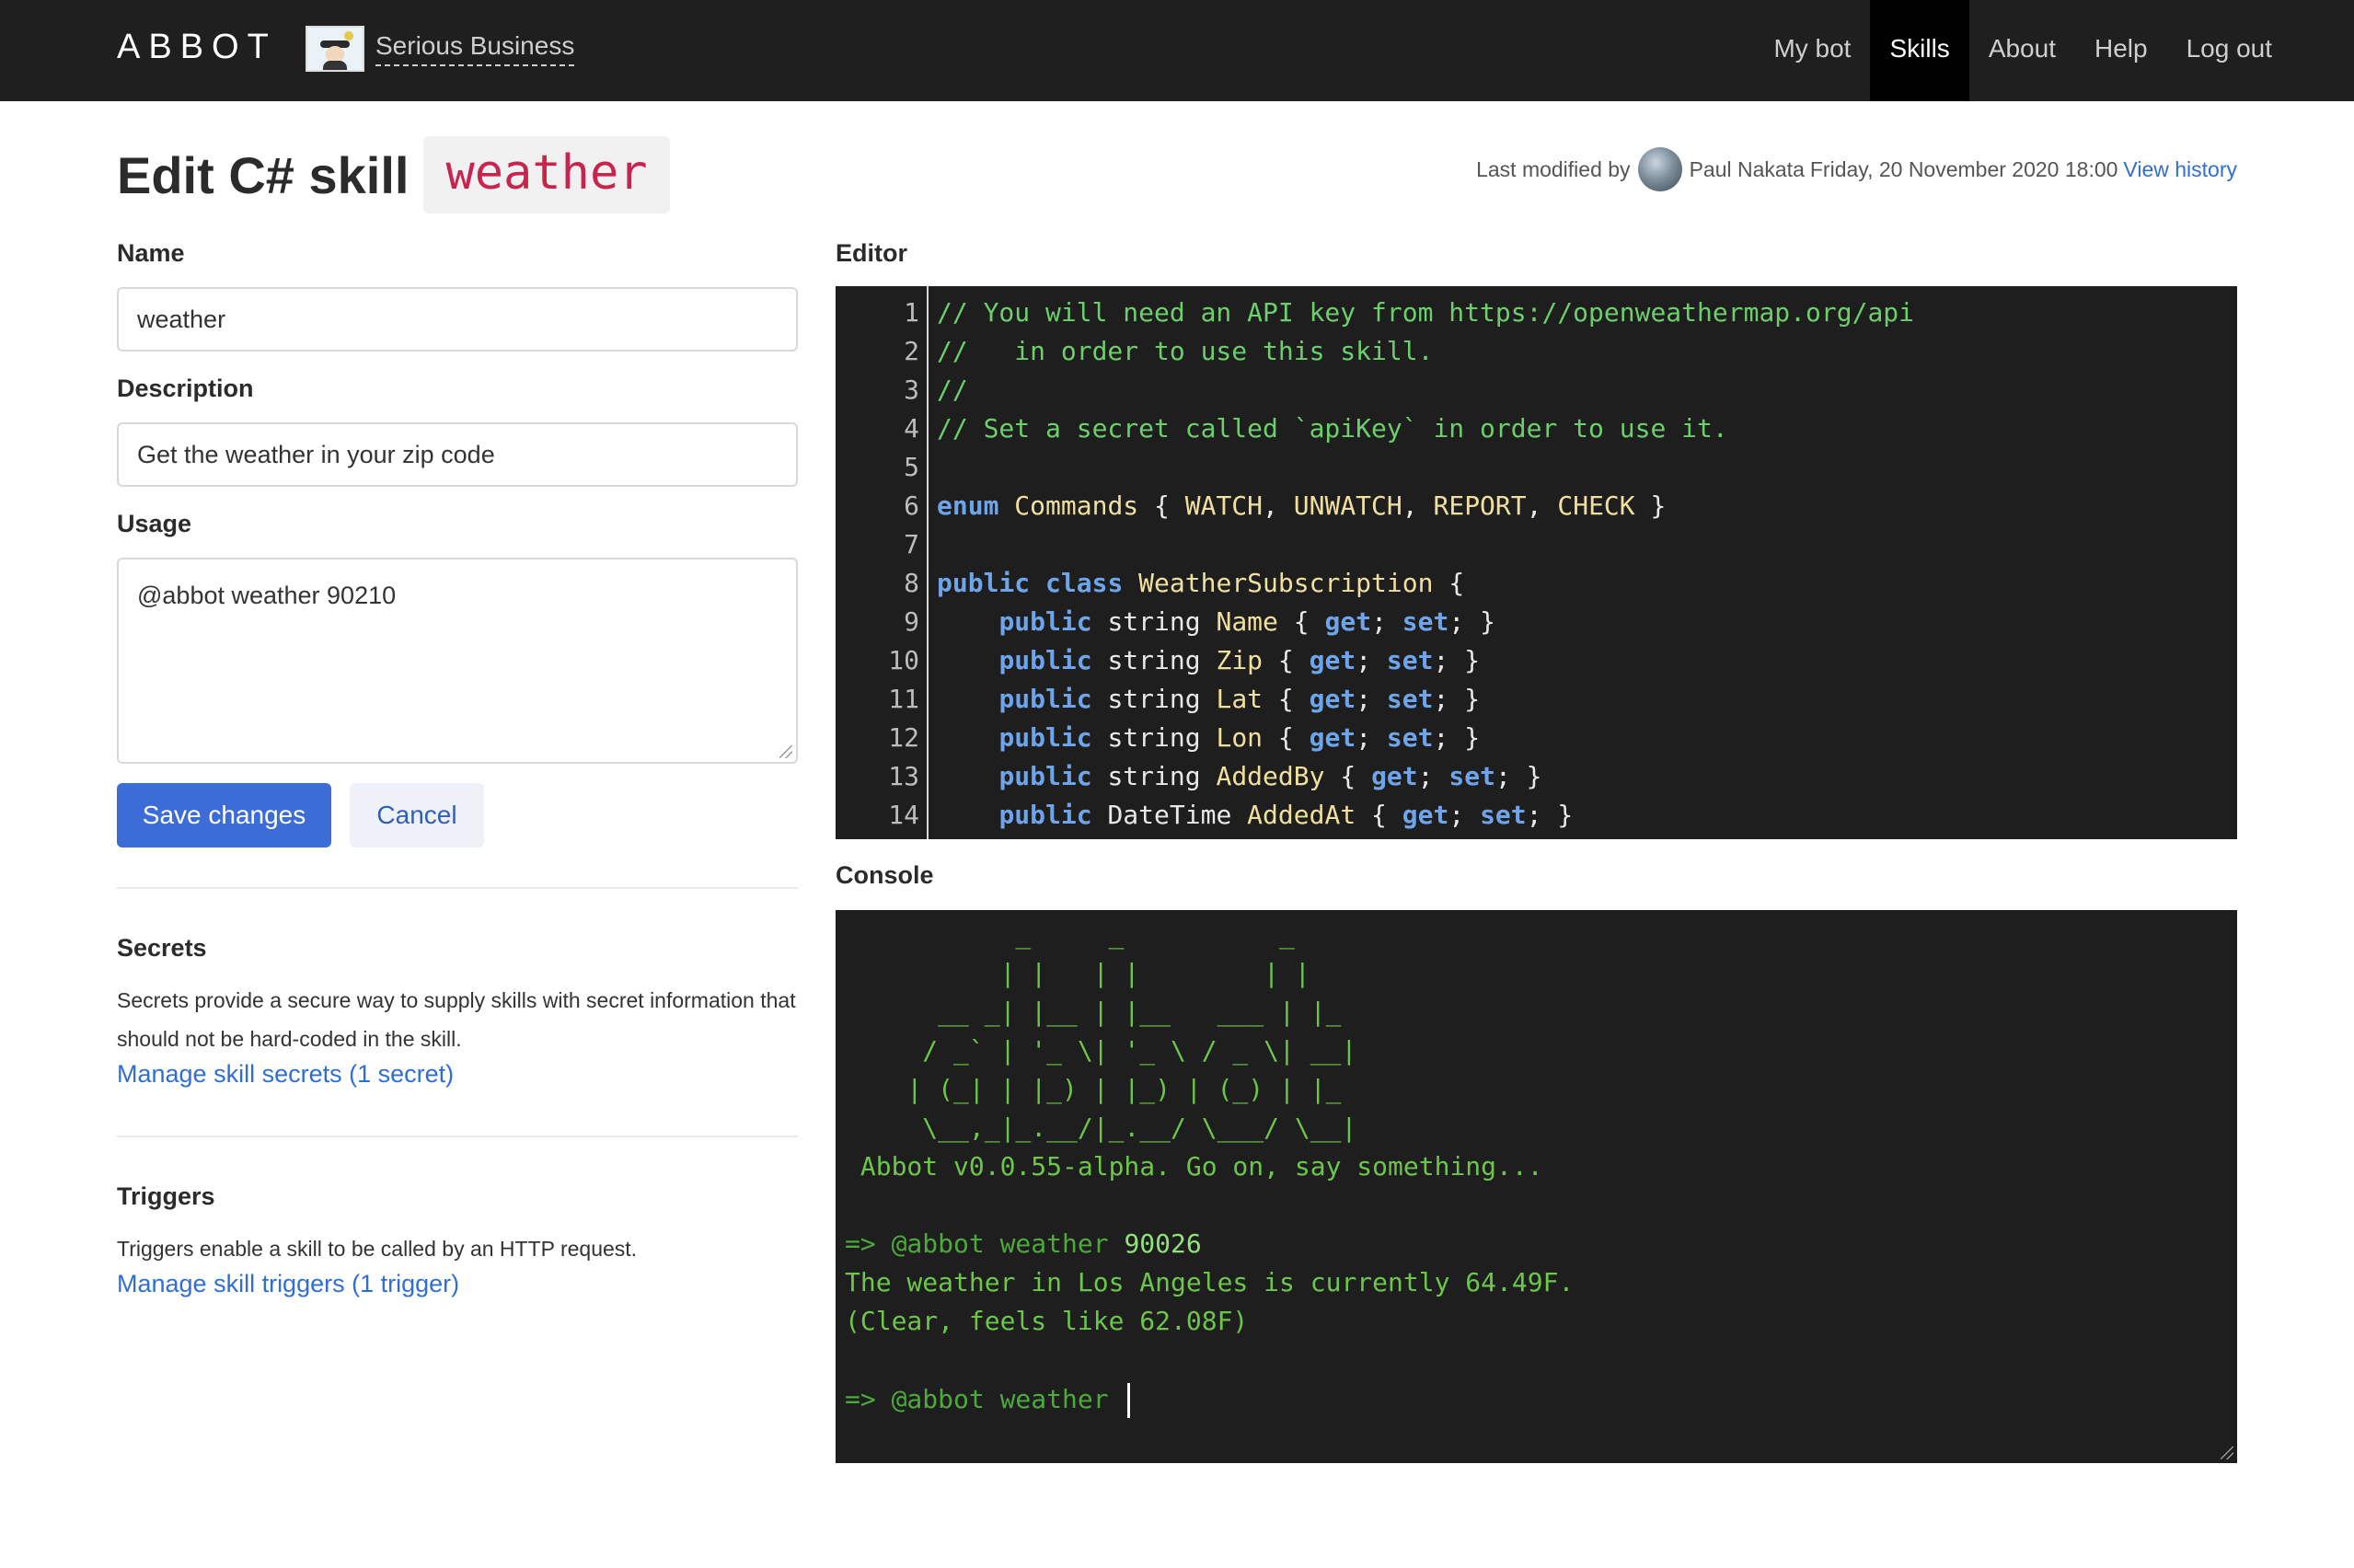  I want to click on line-number: 4, so click(911, 428).